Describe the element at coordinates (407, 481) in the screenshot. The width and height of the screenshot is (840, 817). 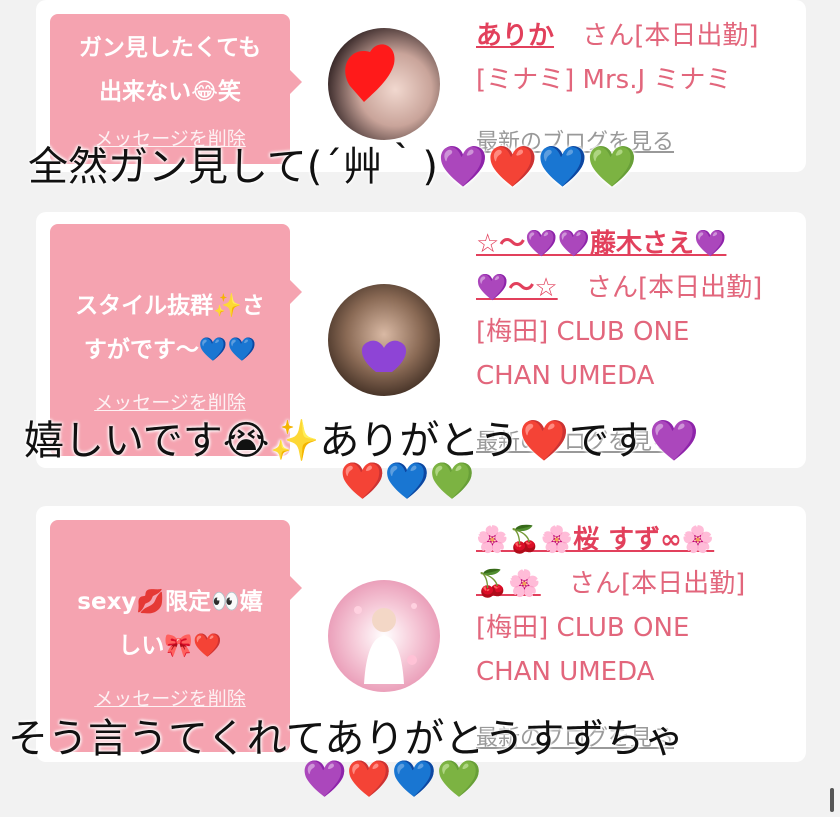
I see `overlay-hearts-2: ❤️💙💚` at that location.